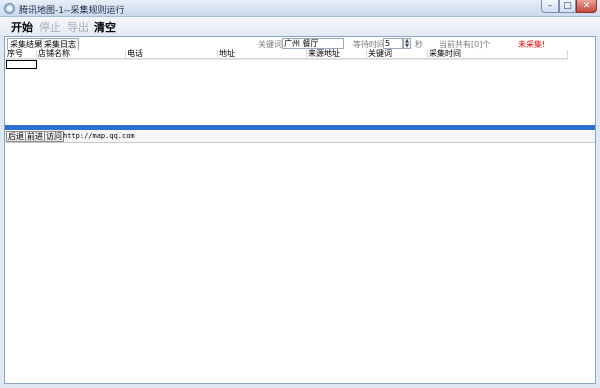 Image resolution: width=600 pixels, height=388 pixels. Describe the element at coordinates (300, 136) in the screenshot. I see `browser-toolbar: 后退 前进 访问 http://map.qq.com` at that location.